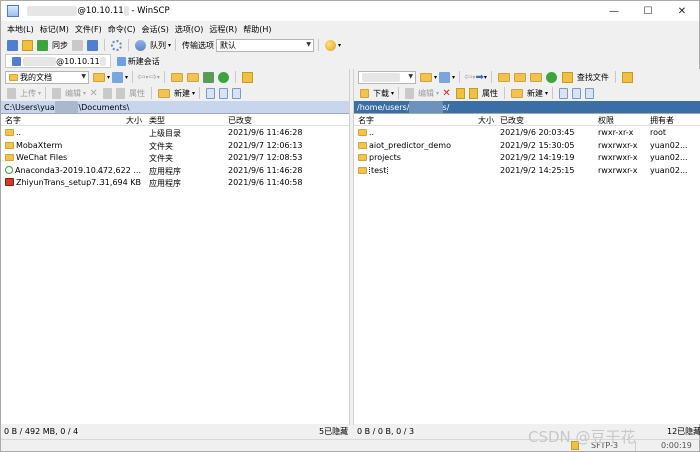 The width and height of the screenshot is (700, 452). Describe the element at coordinates (137, 61) in the screenshot. I see `new-session-tab: 新建会话` at that location.